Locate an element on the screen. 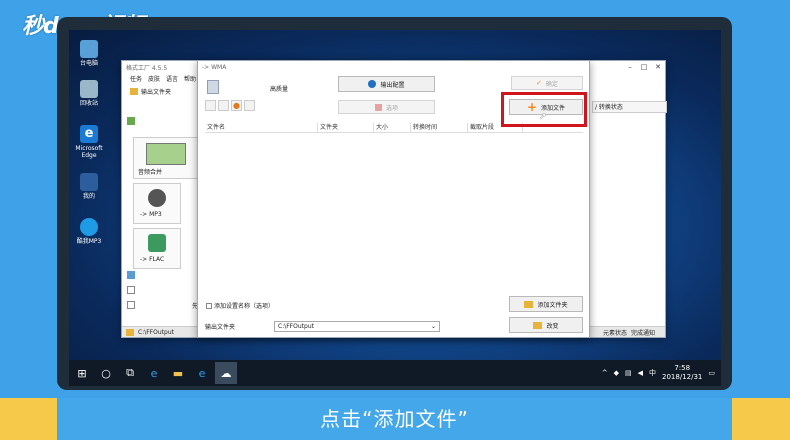 Image resolution: width=790 pixels, height=440 pixels. dialog-titlebar: -> WMA is located at coordinates (393, 67).